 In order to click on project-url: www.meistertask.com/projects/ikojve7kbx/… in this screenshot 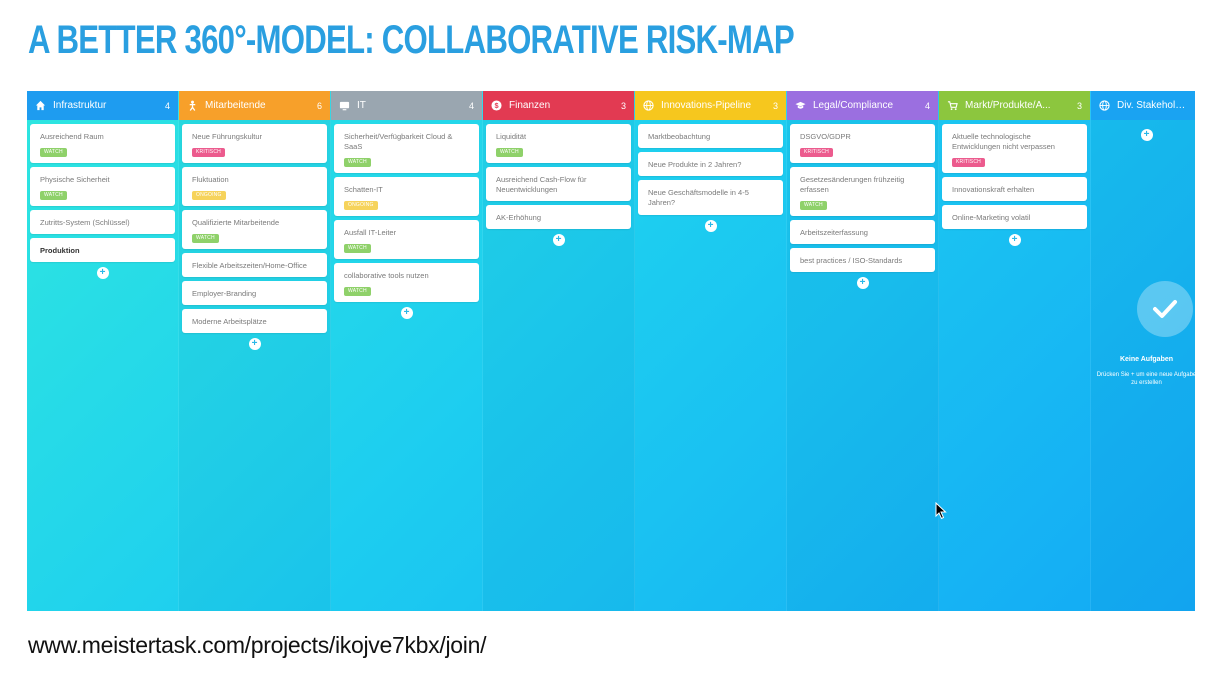, I will do `click(257, 645)`.